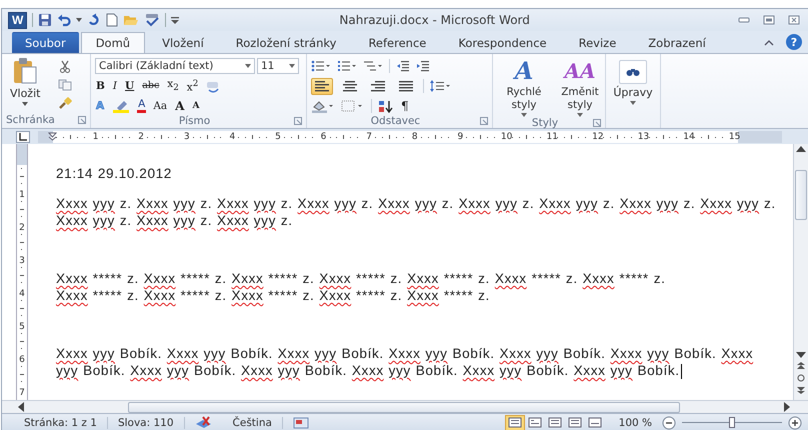 This screenshot has height=430, width=808. What do you see at coordinates (353, 106) in the screenshot?
I see `borders-icon` at bounding box center [353, 106].